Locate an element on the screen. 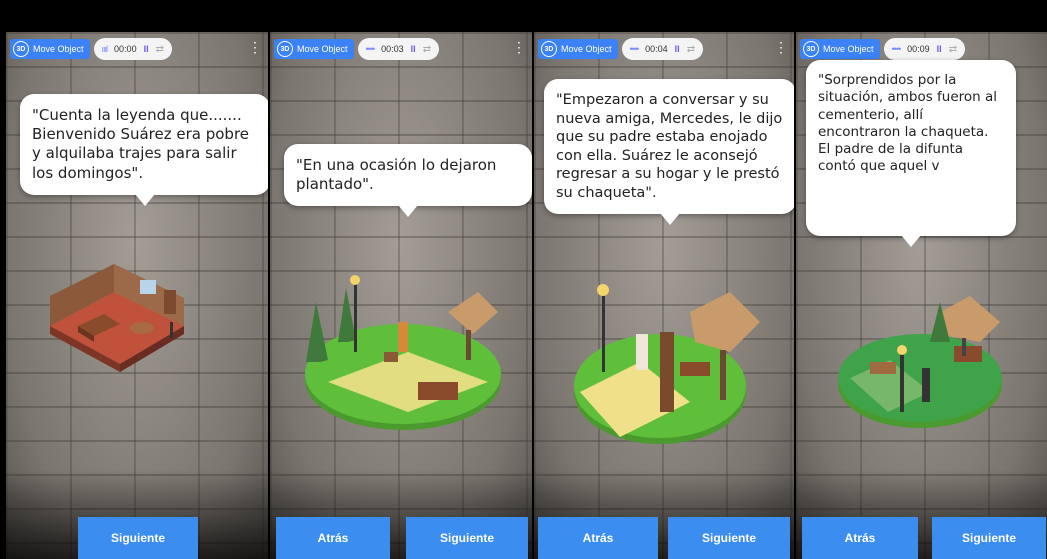 The height and width of the screenshot is (559, 1047). cemetery-3d-model is located at coordinates (920, 362).